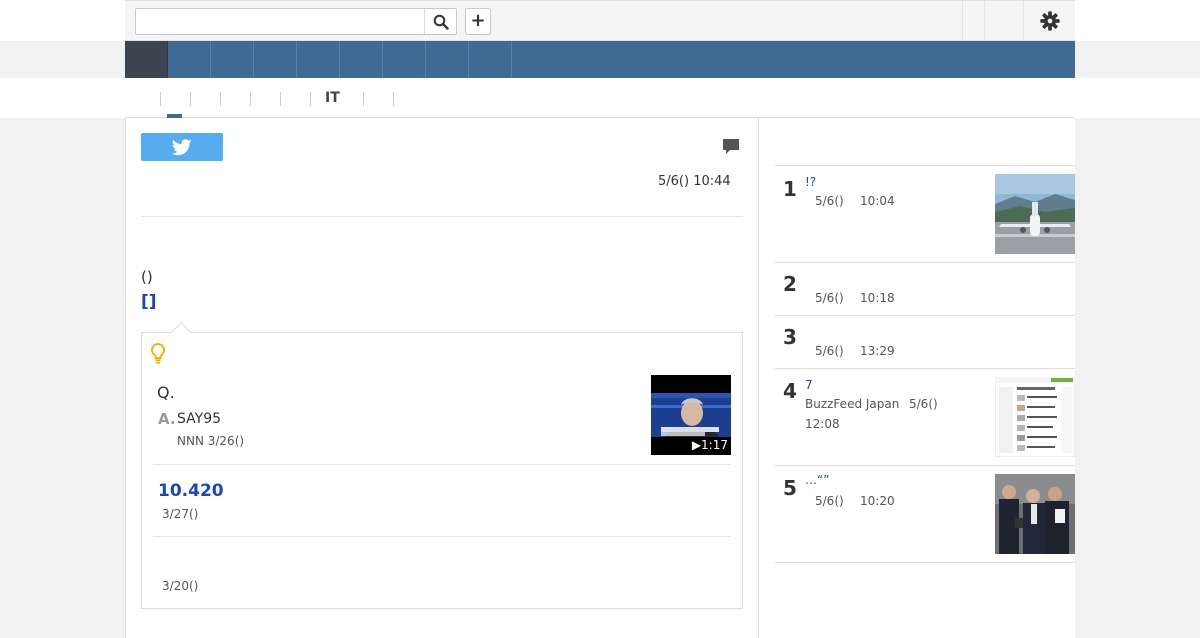 The width and height of the screenshot is (1200, 638). What do you see at coordinates (877, 501) in the screenshot?
I see `rank-time: 10:20` at bounding box center [877, 501].